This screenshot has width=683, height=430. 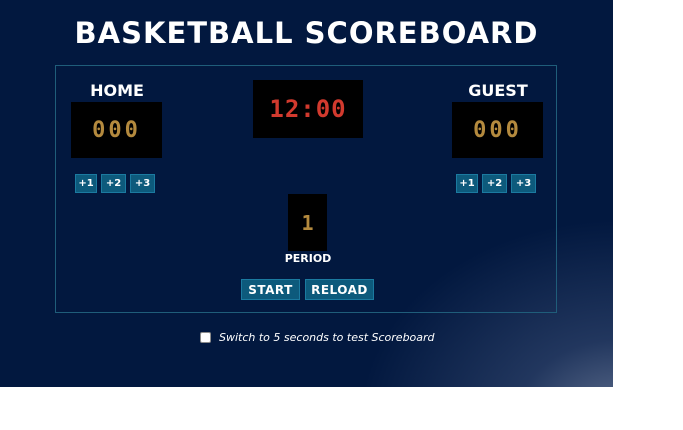 I want to click on test-mode-label: Switch to 5 seconds to test Scoreboard, so click(x=327, y=337).